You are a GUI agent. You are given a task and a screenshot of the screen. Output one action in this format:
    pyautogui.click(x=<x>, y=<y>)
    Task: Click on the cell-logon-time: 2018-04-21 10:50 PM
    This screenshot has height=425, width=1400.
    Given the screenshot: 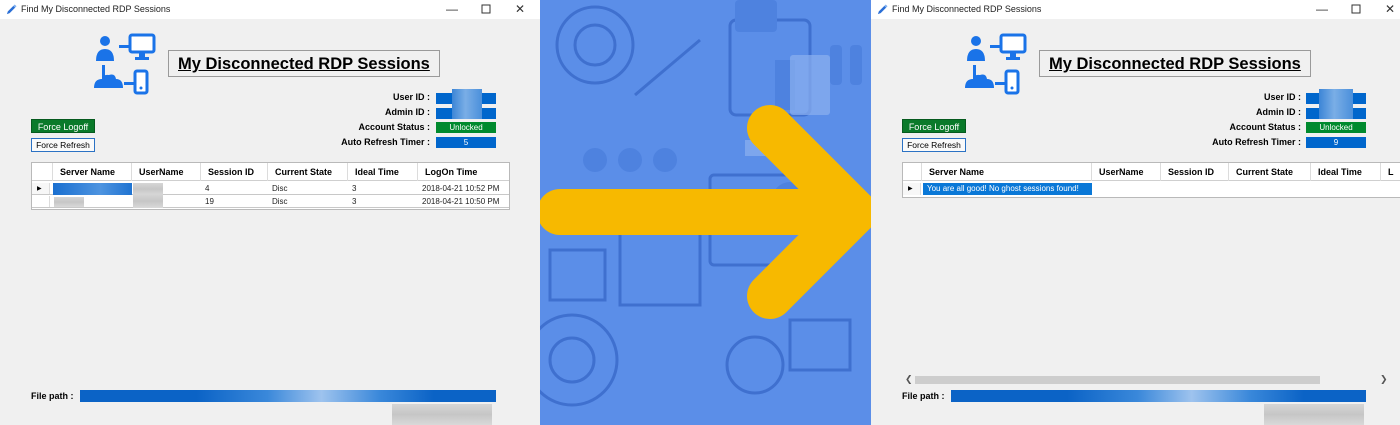 What is the action you would take?
    pyautogui.click(x=461, y=201)
    